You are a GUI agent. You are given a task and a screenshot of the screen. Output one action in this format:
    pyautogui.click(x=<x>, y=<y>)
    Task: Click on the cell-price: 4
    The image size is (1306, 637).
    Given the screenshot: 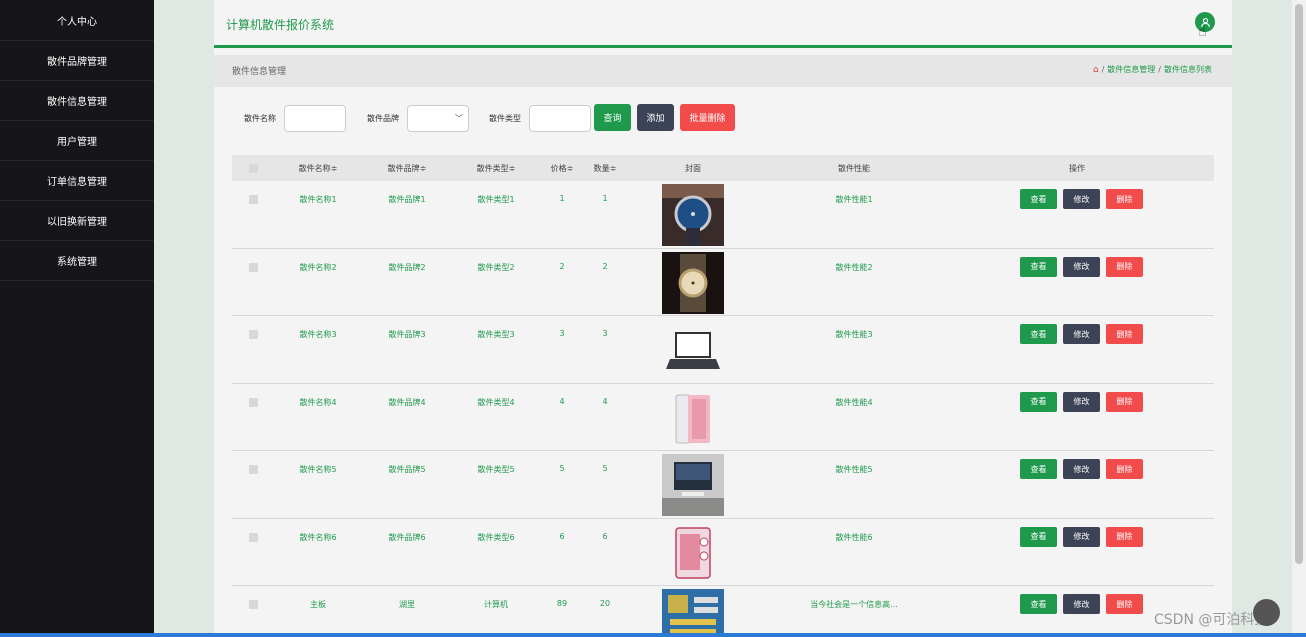 What is the action you would take?
    pyautogui.click(x=562, y=401)
    